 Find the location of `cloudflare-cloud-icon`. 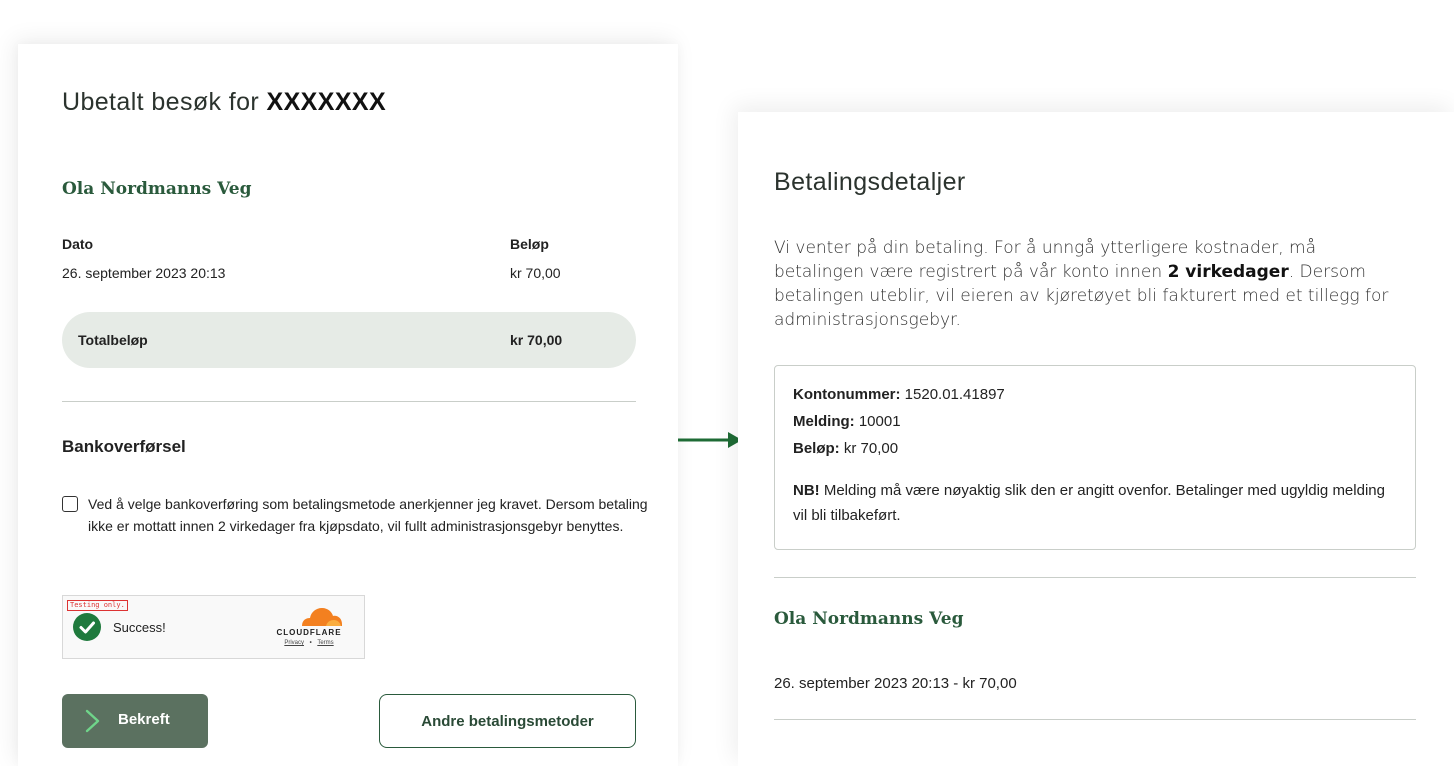

cloudflare-cloud-icon is located at coordinates (322, 617).